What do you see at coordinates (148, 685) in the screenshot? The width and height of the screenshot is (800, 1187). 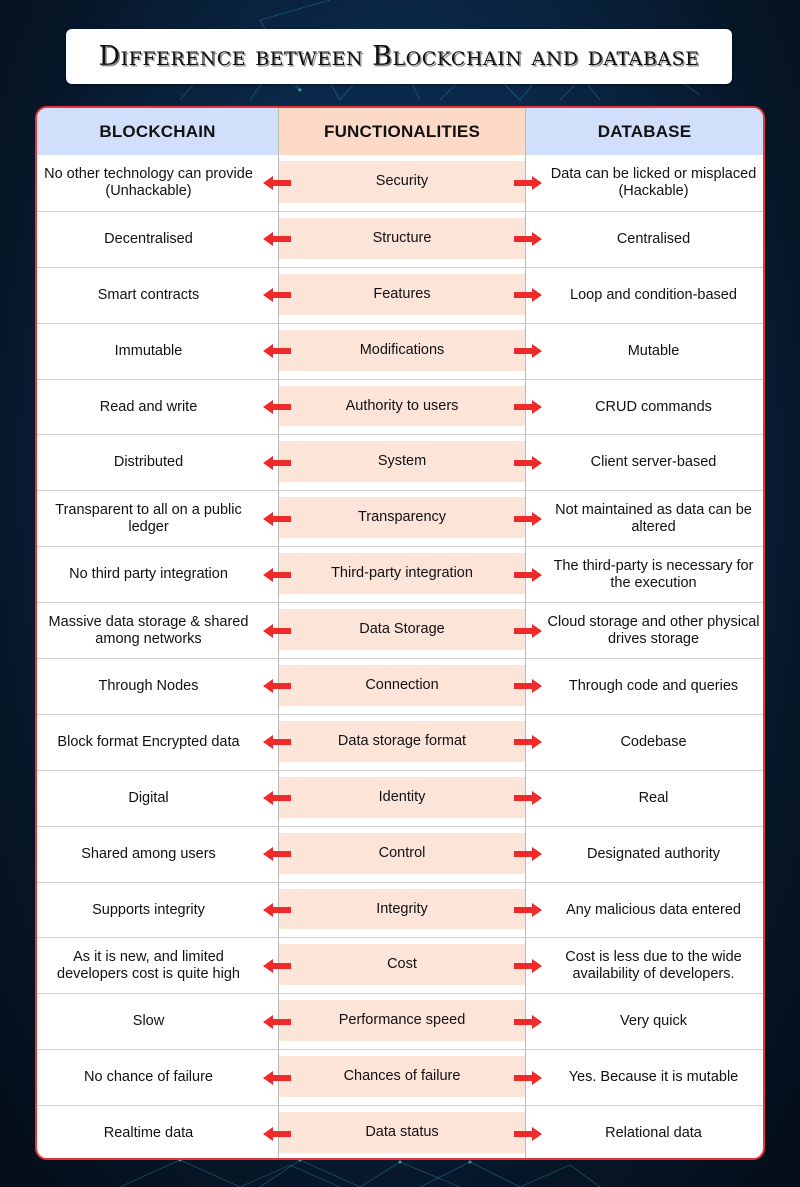 I see `blockchain-cell: Through Nodes` at bounding box center [148, 685].